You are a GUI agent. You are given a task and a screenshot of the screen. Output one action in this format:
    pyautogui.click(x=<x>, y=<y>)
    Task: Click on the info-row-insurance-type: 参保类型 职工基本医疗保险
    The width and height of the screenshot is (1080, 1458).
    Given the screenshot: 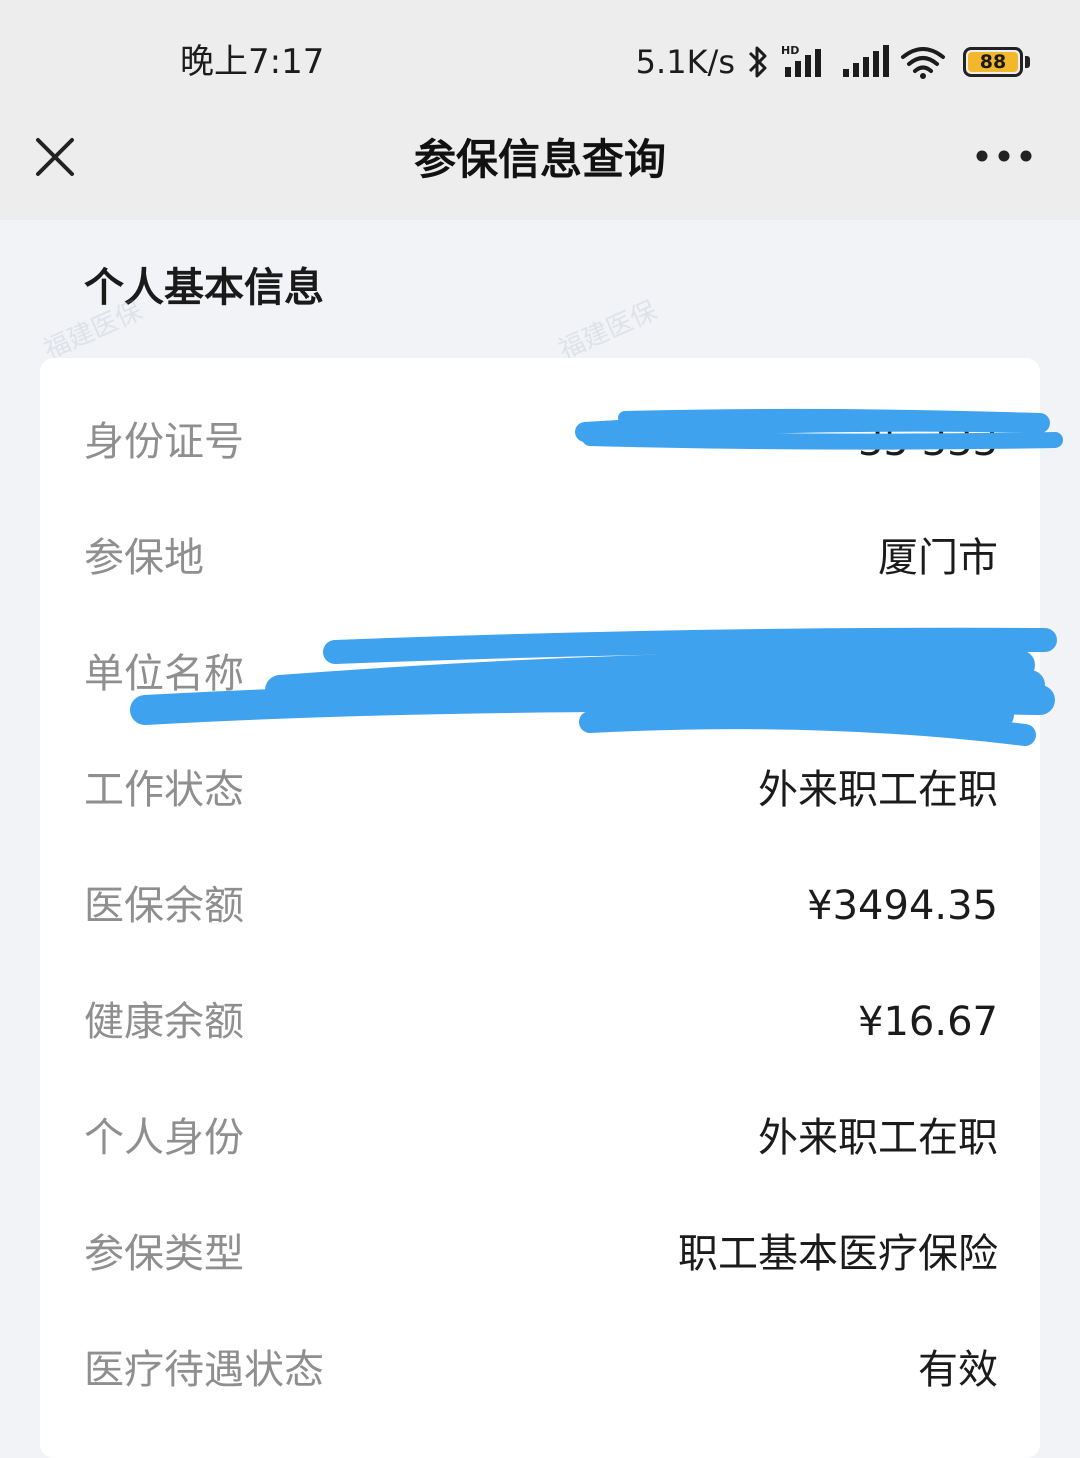 What is the action you would take?
    pyautogui.click(x=540, y=1254)
    